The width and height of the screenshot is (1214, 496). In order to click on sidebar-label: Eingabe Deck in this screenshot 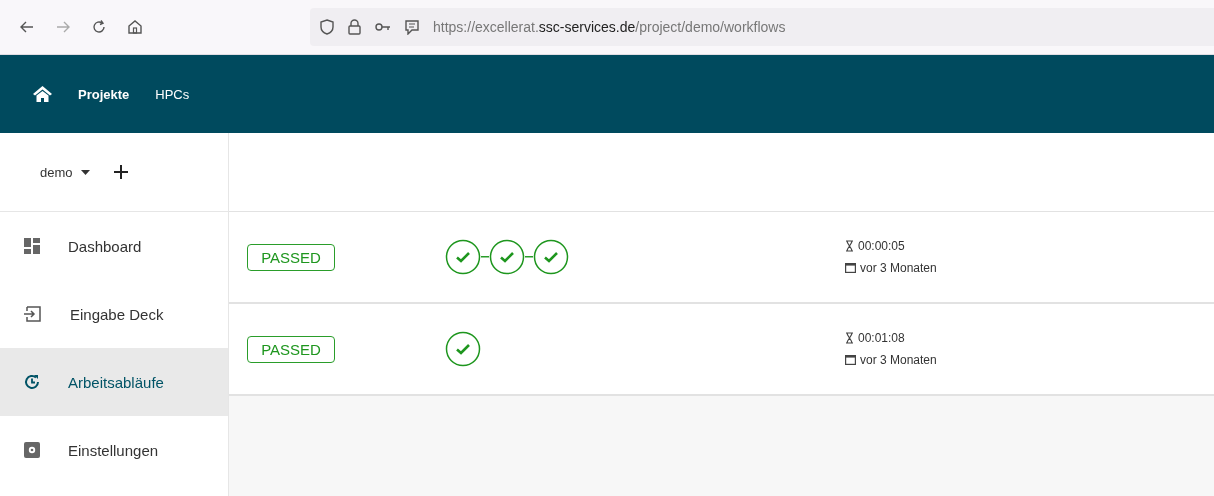, I will do `click(117, 314)`.